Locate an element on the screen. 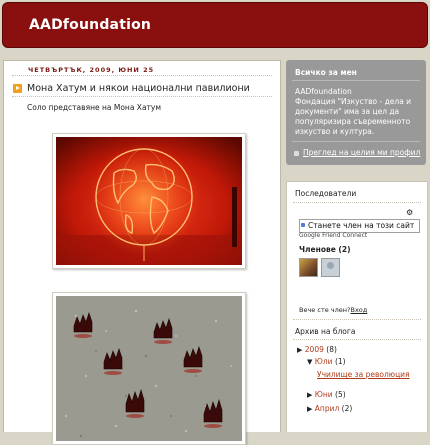 Image resolution: width=430 pixels, height=445 pixels. archive-year-link: 2009 is located at coordinates (314, 349).